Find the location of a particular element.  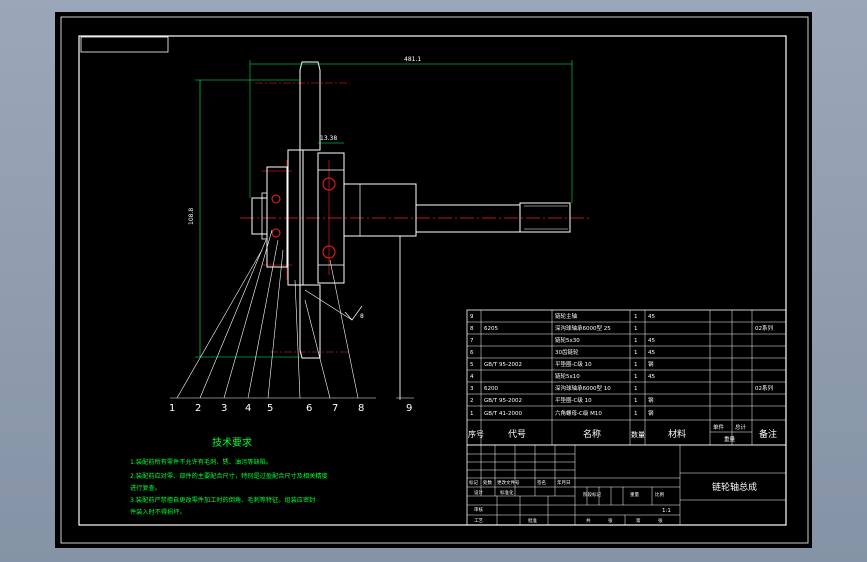

part-name: 深沟球轴承6000型 25 is located at coordinates (583, 328).